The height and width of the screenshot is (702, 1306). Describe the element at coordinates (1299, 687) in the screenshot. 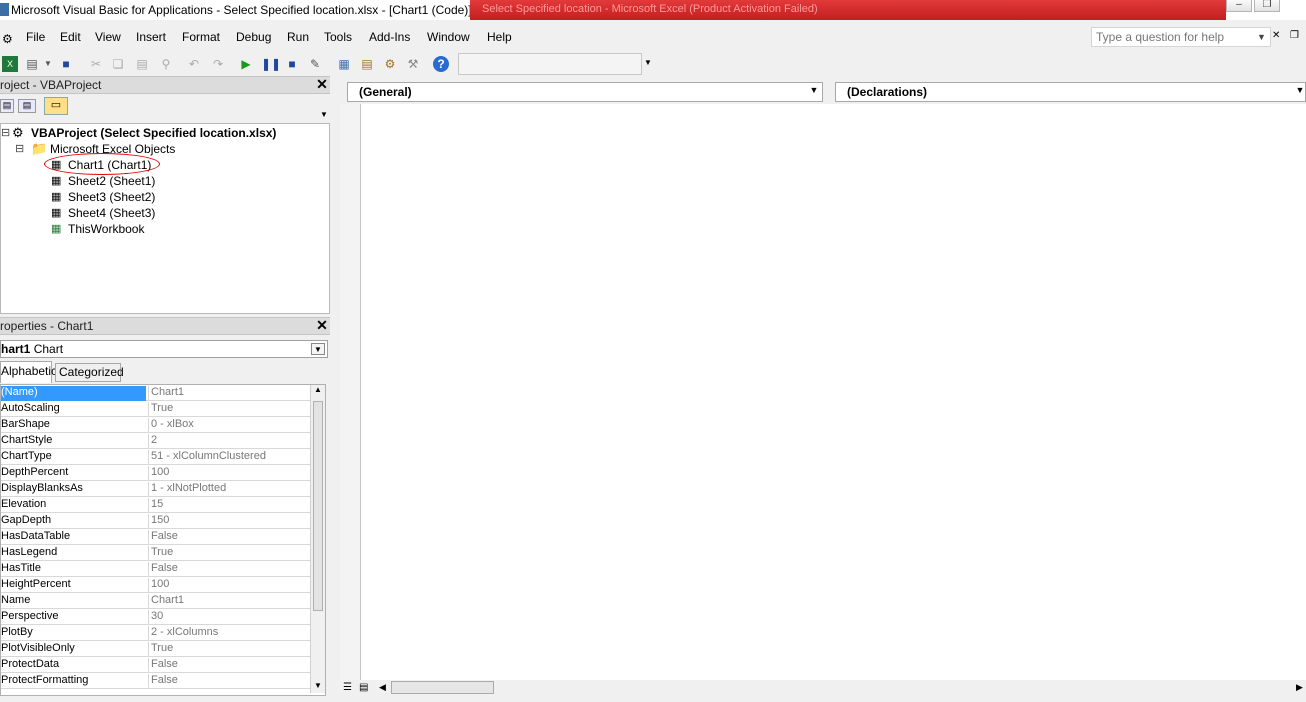

I see `hscroll-right-icon: ▶` at that location.